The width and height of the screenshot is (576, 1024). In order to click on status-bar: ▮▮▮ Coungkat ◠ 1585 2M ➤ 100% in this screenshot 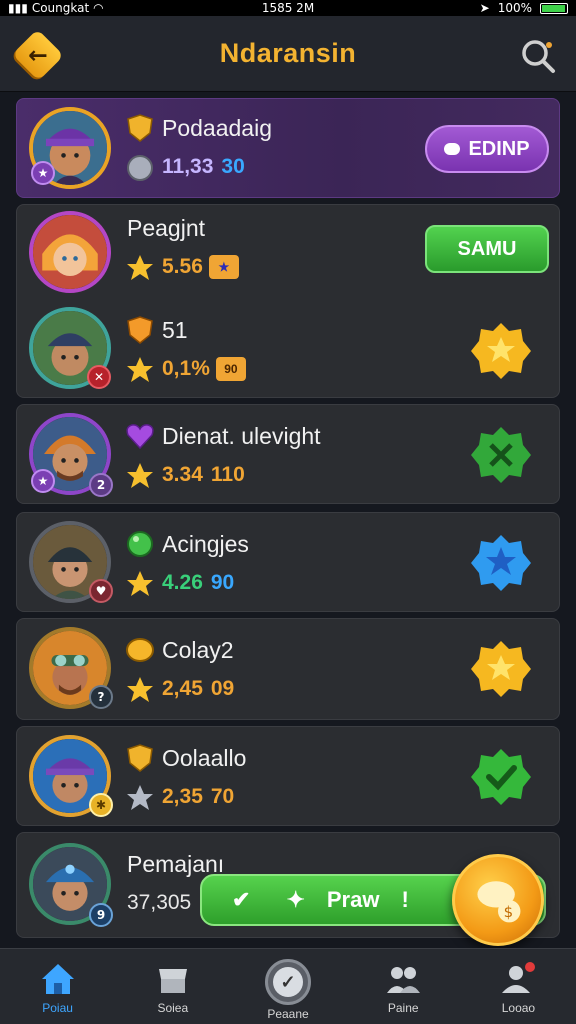, I will do `click(288, 8)`.